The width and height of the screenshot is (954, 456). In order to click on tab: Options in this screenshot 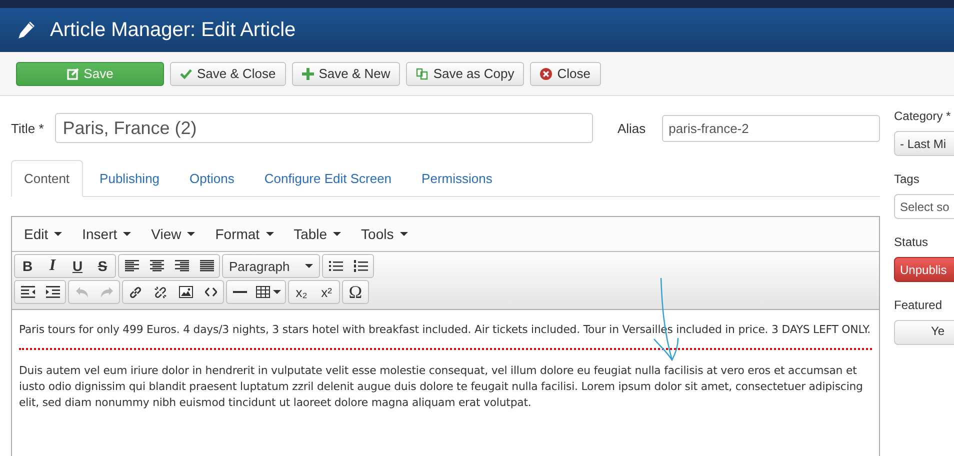, I will do `click(212, 178)`.